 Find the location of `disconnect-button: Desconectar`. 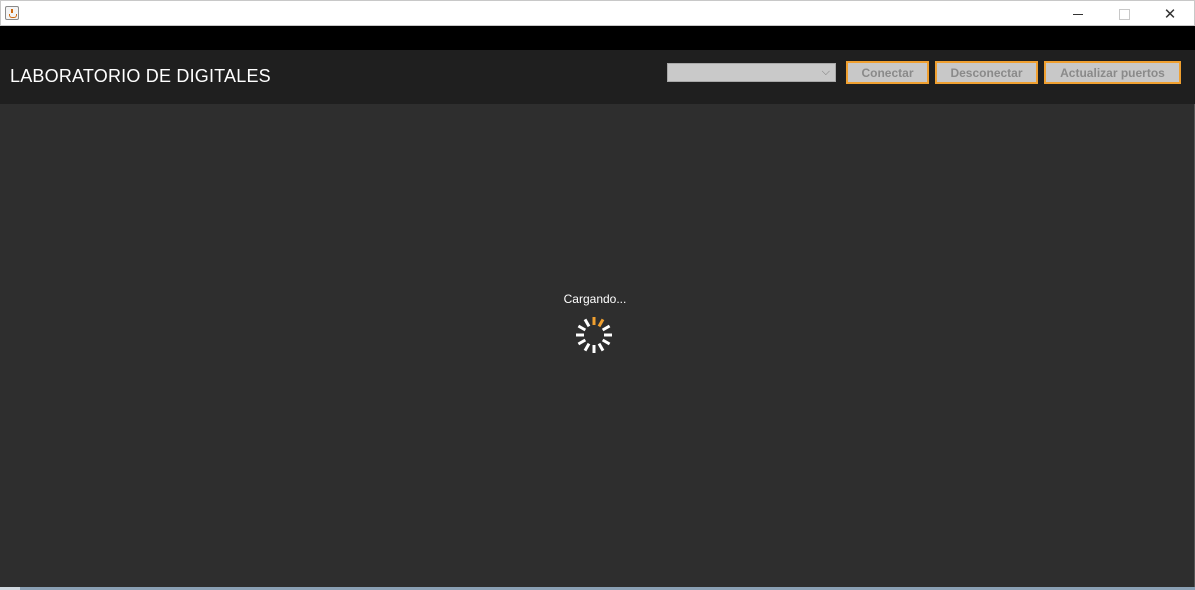

disconnect-button: Desconectar is located at coordinates (986, 72).